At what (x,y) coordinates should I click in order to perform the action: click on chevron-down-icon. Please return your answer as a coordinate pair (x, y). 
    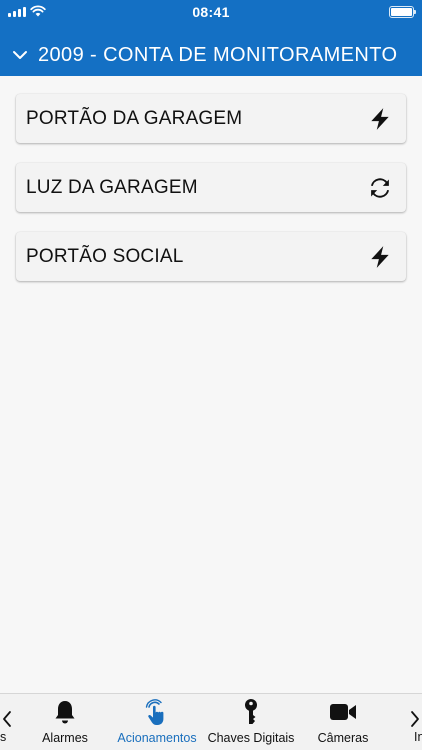
    Looking at the image, I should click on (20, 55).